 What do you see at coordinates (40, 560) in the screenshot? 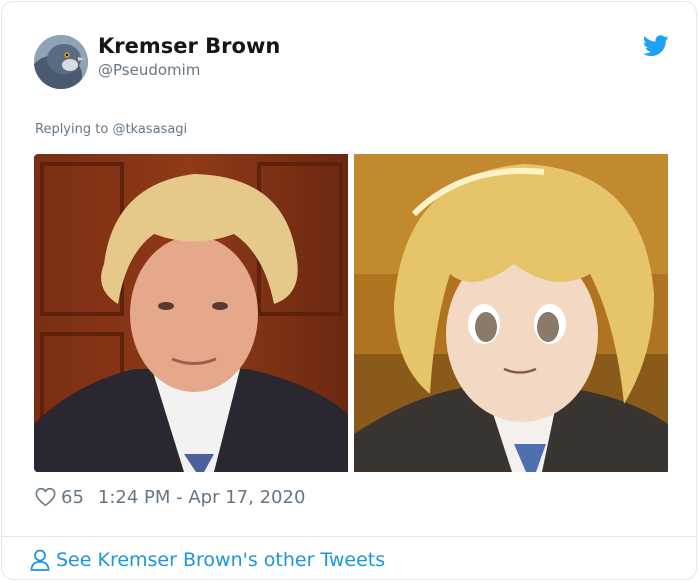
I see `person-icon` at bounding box center [40, 560].